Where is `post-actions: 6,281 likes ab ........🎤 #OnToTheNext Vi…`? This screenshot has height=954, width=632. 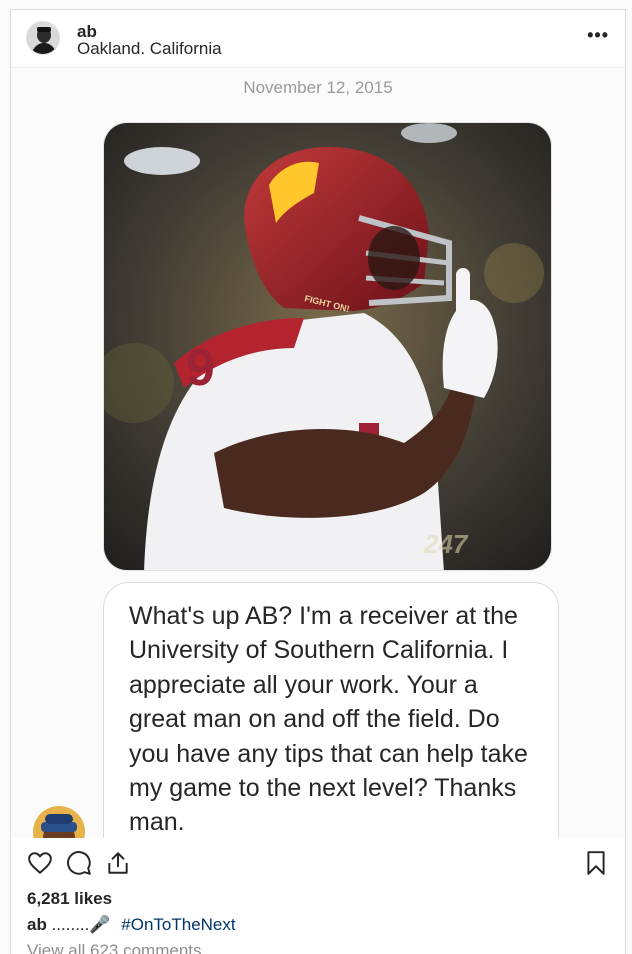
post-actions: 6,281 likes ab ........🎤 #OnToTheNext Vi… is located at coordinates (318, 896).